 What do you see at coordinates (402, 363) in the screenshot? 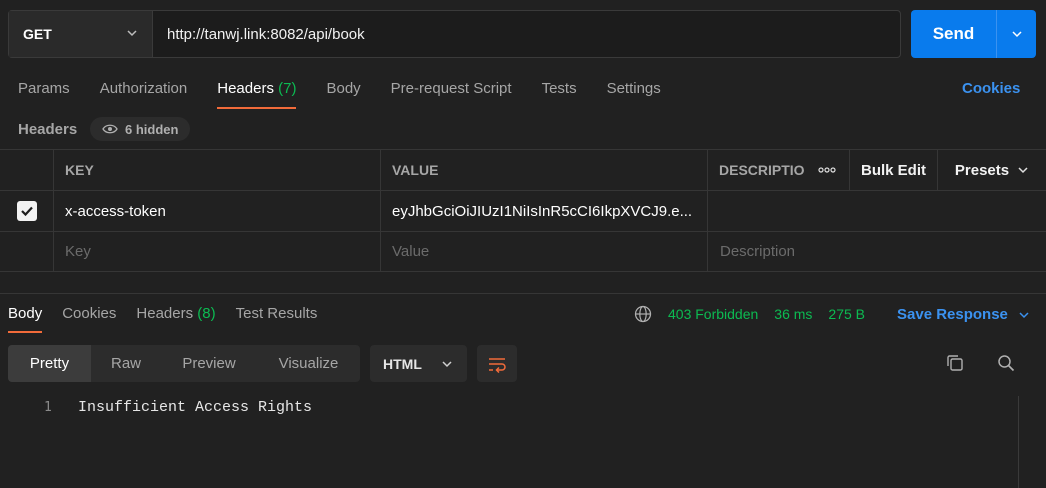
I see `format-label: HTML` at bounding box center [402, 363].